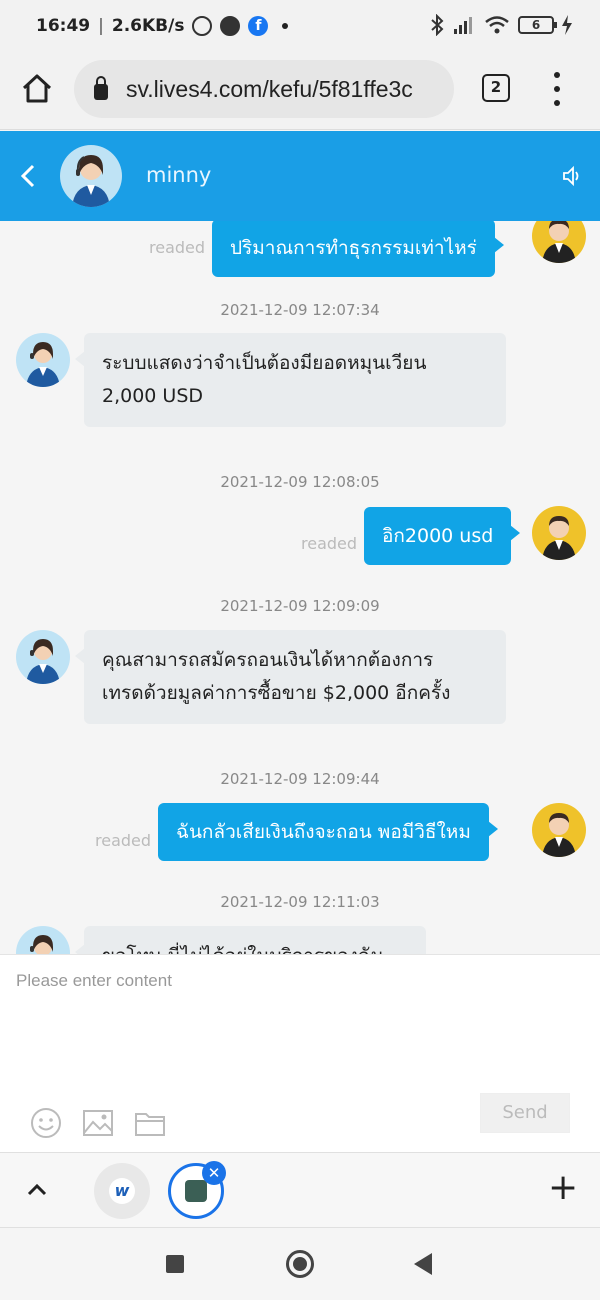  Describe the element at coordinates (328, 832) in the screenshot. I see `outgoing-message: ฉันกลัวเสียเงินถึงจะถอน พอมีวิธีใหม` at that location.